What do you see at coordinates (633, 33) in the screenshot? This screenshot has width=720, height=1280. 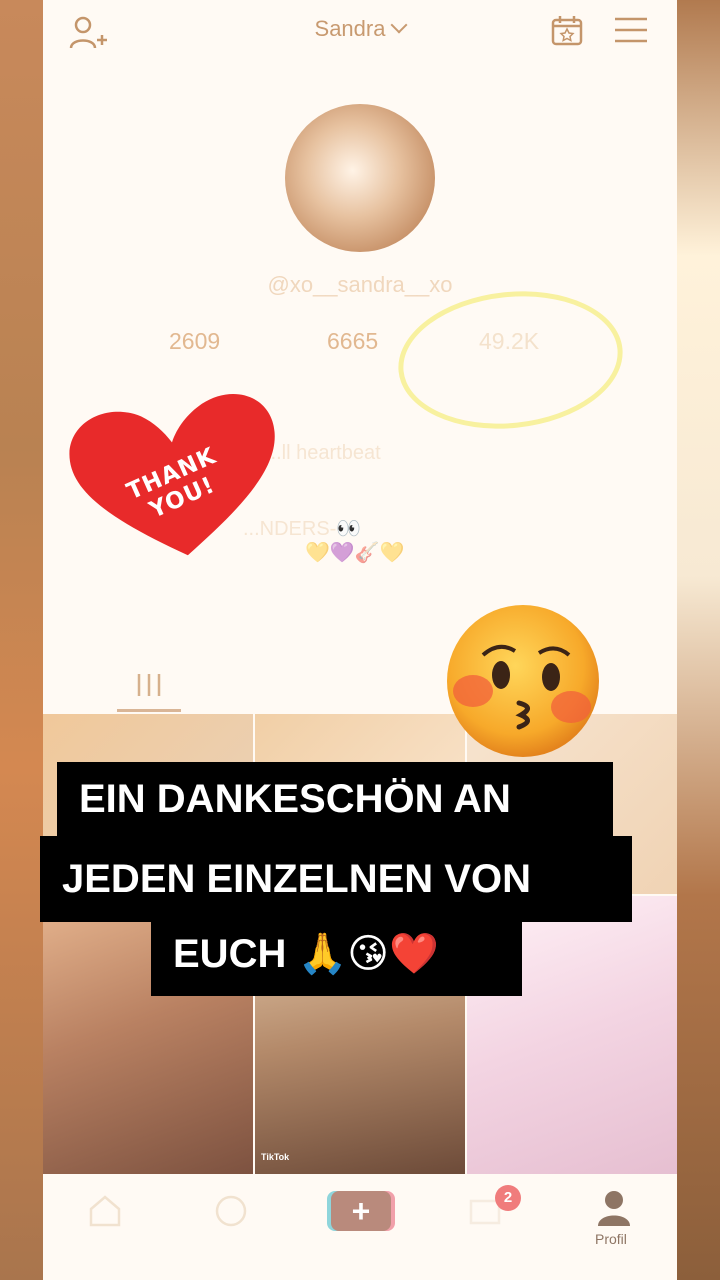 I see `hamburger-menu-icon` at bounding box center [633, 33].